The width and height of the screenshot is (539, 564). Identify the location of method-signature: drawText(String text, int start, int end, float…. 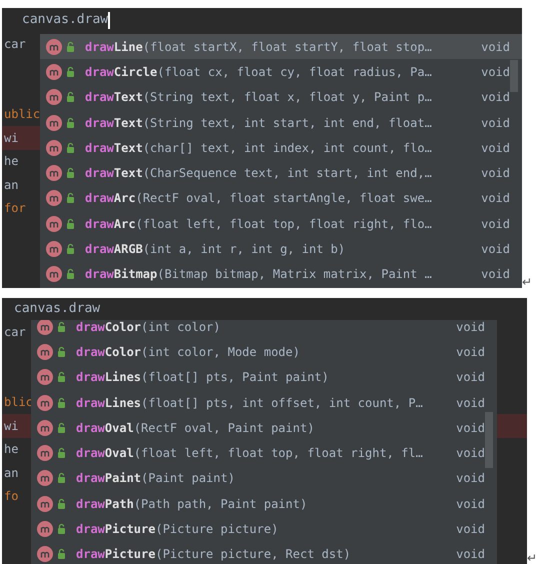
(258, 123).